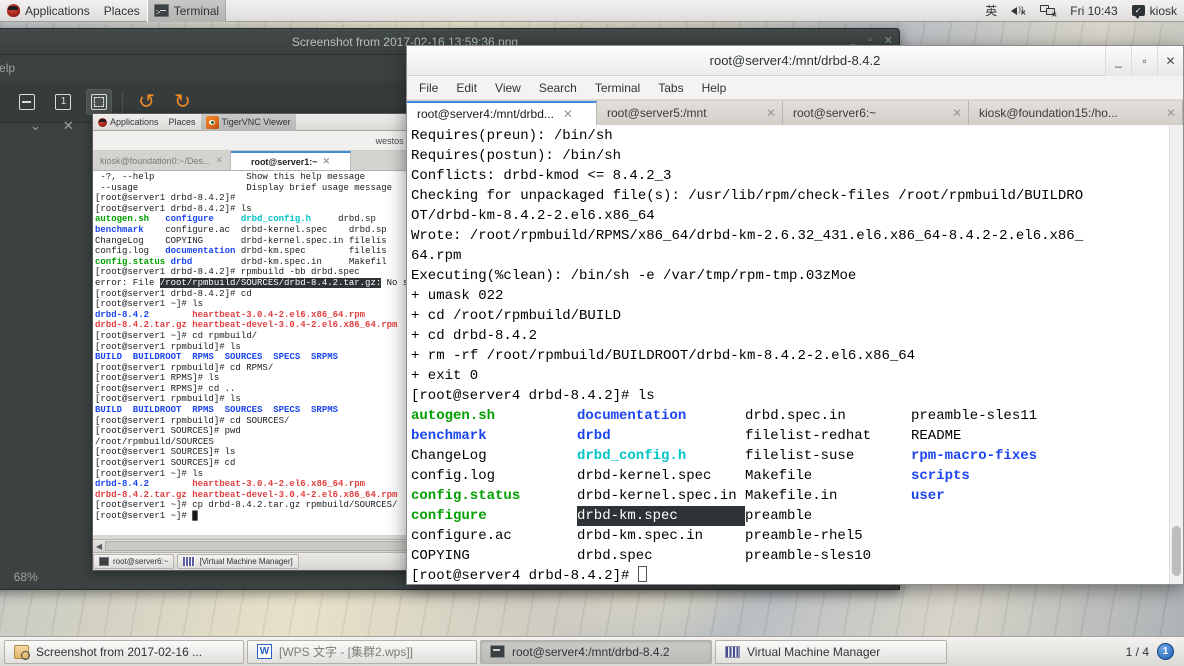  Describe the element at coordinates (35, 126) in the screenshot. I see `chevron-down-icon: ⌄` at that location.